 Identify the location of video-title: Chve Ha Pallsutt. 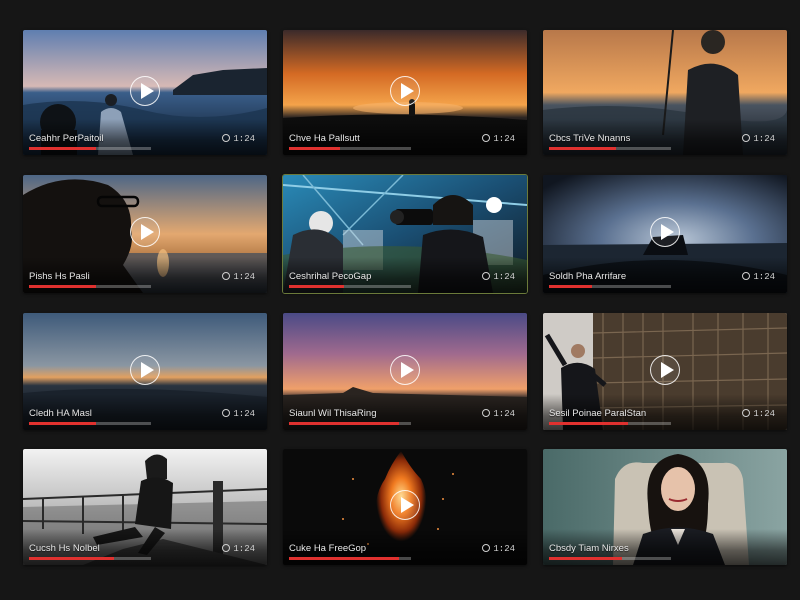
(324, 138).